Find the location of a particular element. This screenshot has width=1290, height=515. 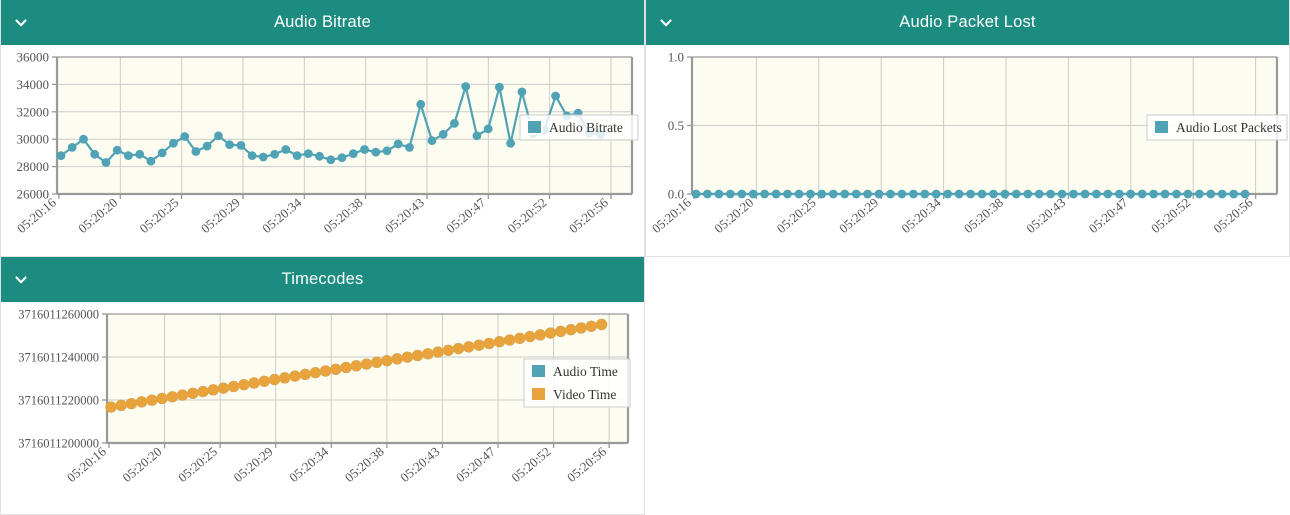

panel-header-audio-bitrate: Audio Bitrate is located at coordinates (322, 22).